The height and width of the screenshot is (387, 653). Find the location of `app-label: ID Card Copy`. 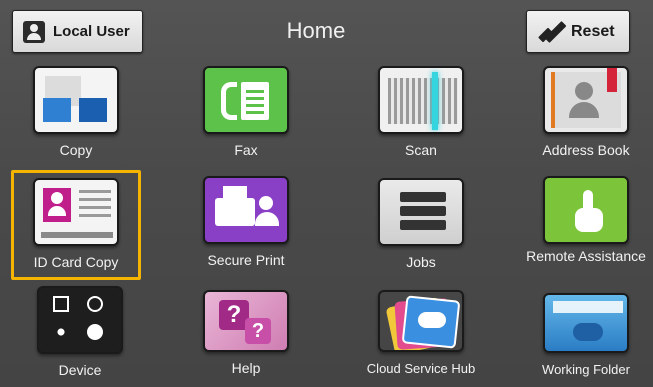

app-label: ID Card Copy is located at coordinates (76, 262).